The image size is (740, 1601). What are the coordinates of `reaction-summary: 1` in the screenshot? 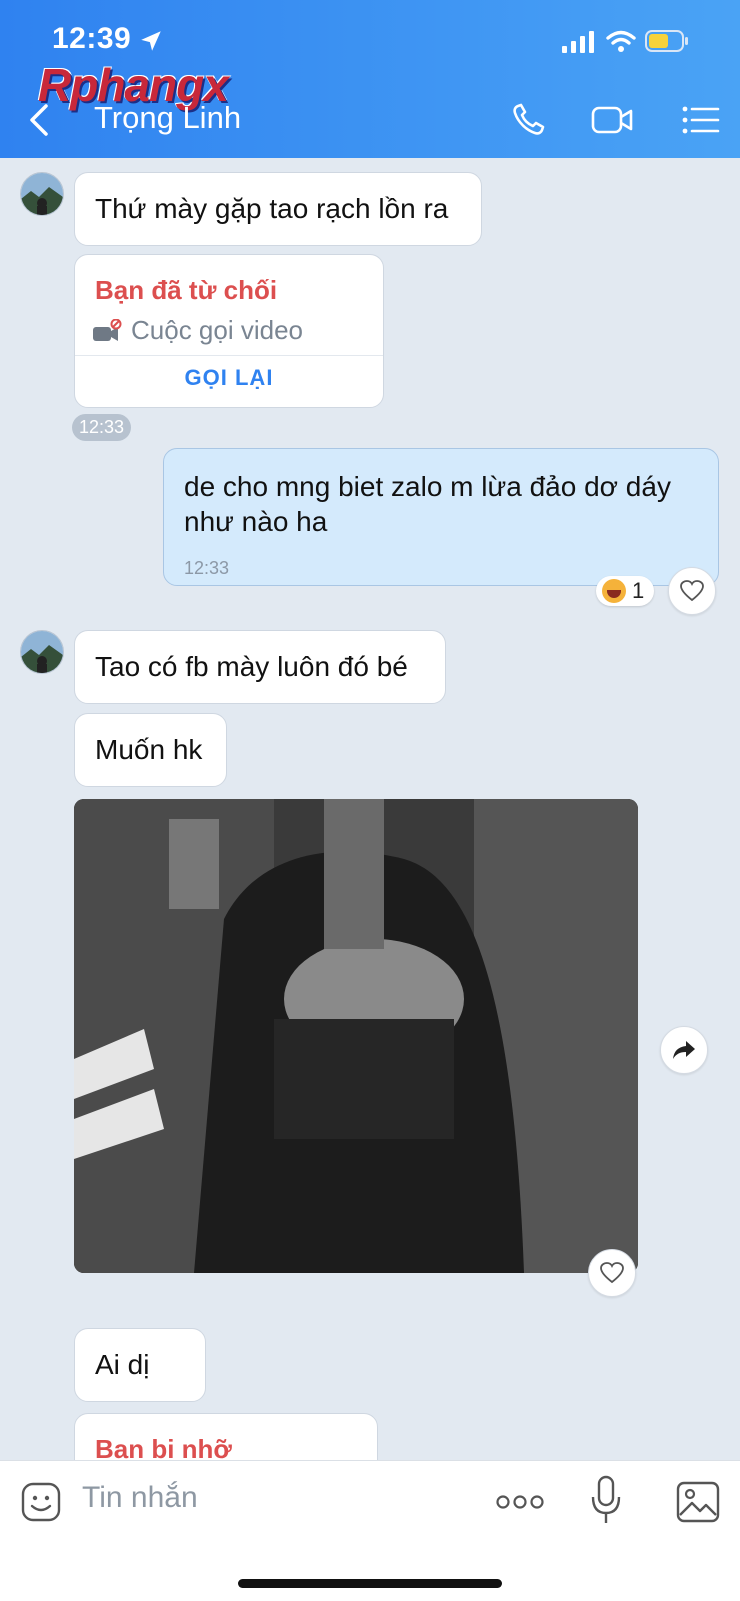 It's located at (625, 591).